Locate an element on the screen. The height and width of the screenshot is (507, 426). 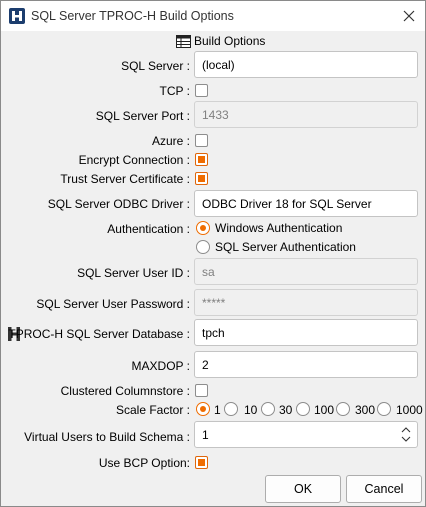
odbc-driver-label: SQL Server ODBC Driver : is located at coordinates (118, 204).